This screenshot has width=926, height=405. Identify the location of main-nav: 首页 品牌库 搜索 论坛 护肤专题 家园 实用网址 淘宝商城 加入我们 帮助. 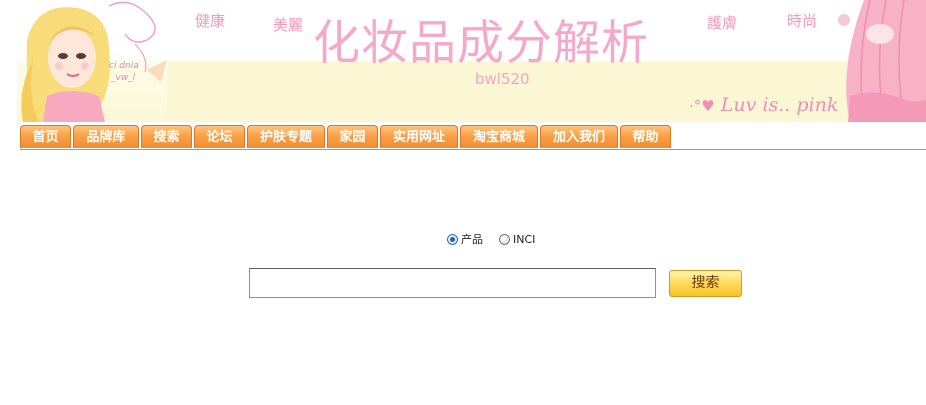
(473, 137).